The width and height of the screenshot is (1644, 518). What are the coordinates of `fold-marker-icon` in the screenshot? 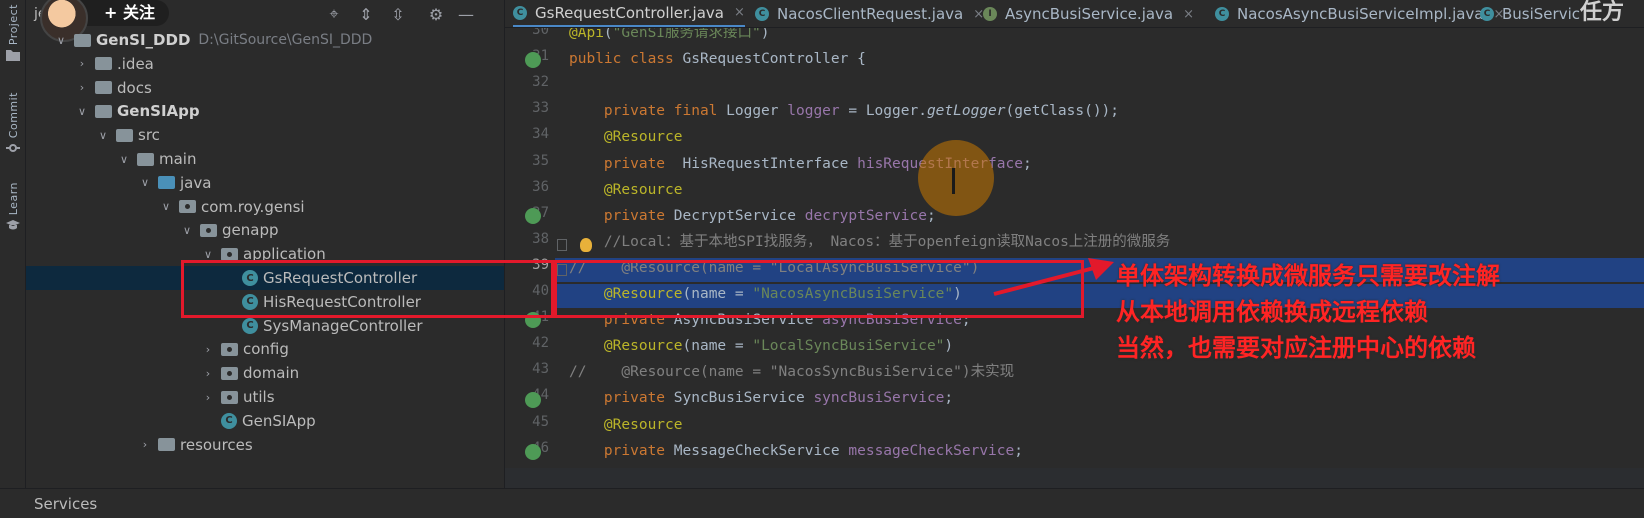 It's located at (562, 245).